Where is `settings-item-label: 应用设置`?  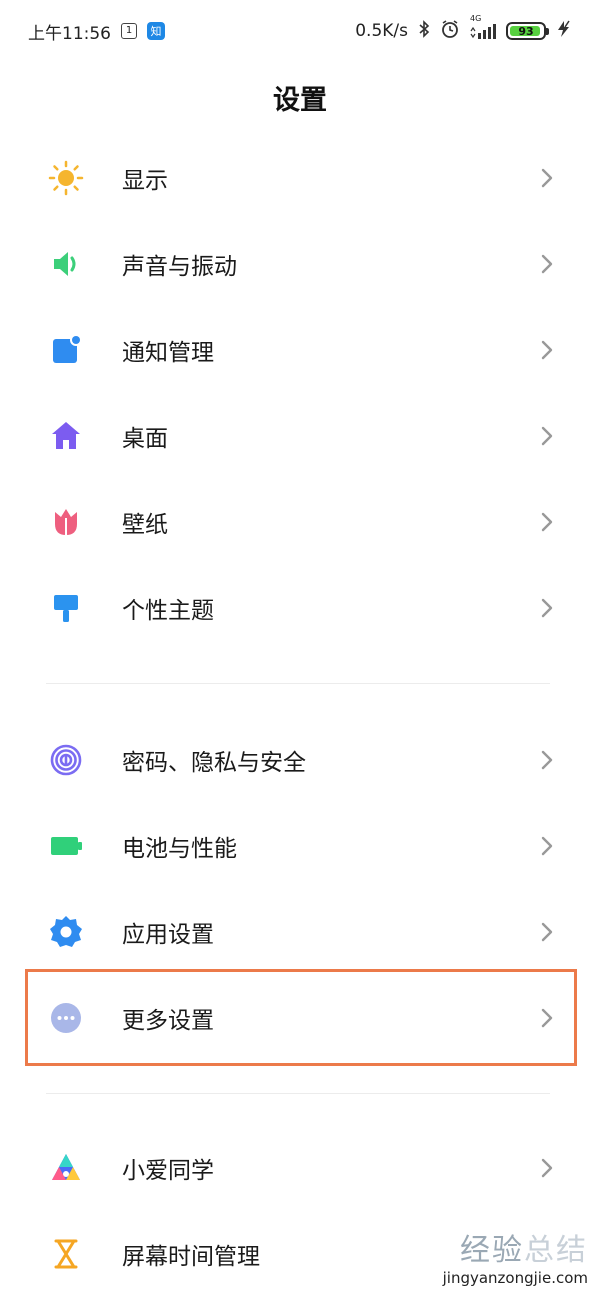 settings-item-label: 应用设置 is located at coordinates (168, 935).